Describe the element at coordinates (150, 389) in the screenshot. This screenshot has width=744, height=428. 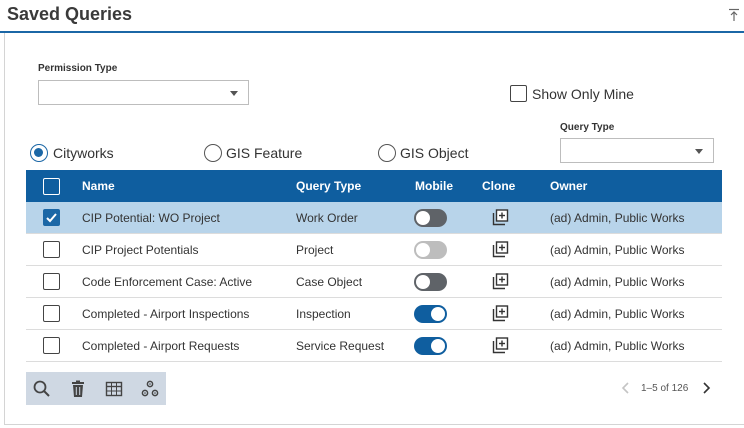
I see `settings-icon` at that location.